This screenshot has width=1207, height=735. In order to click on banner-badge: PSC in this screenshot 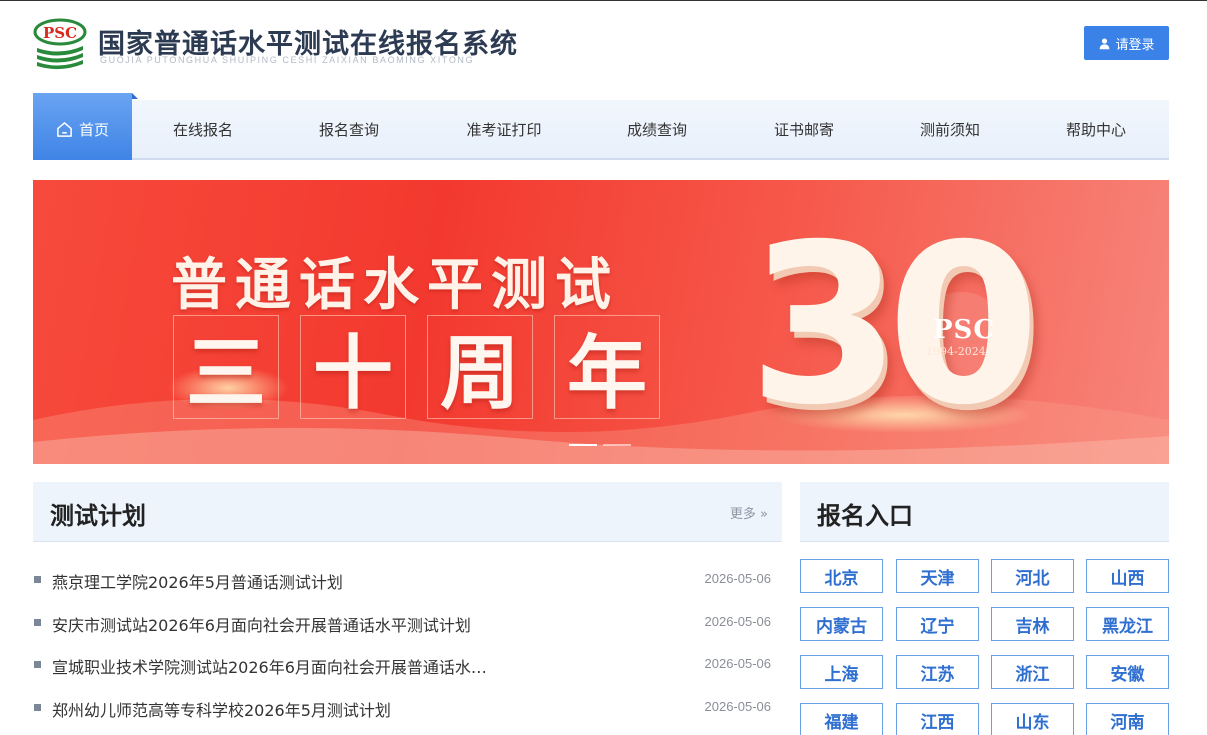, I will do `click(964, 330)`.